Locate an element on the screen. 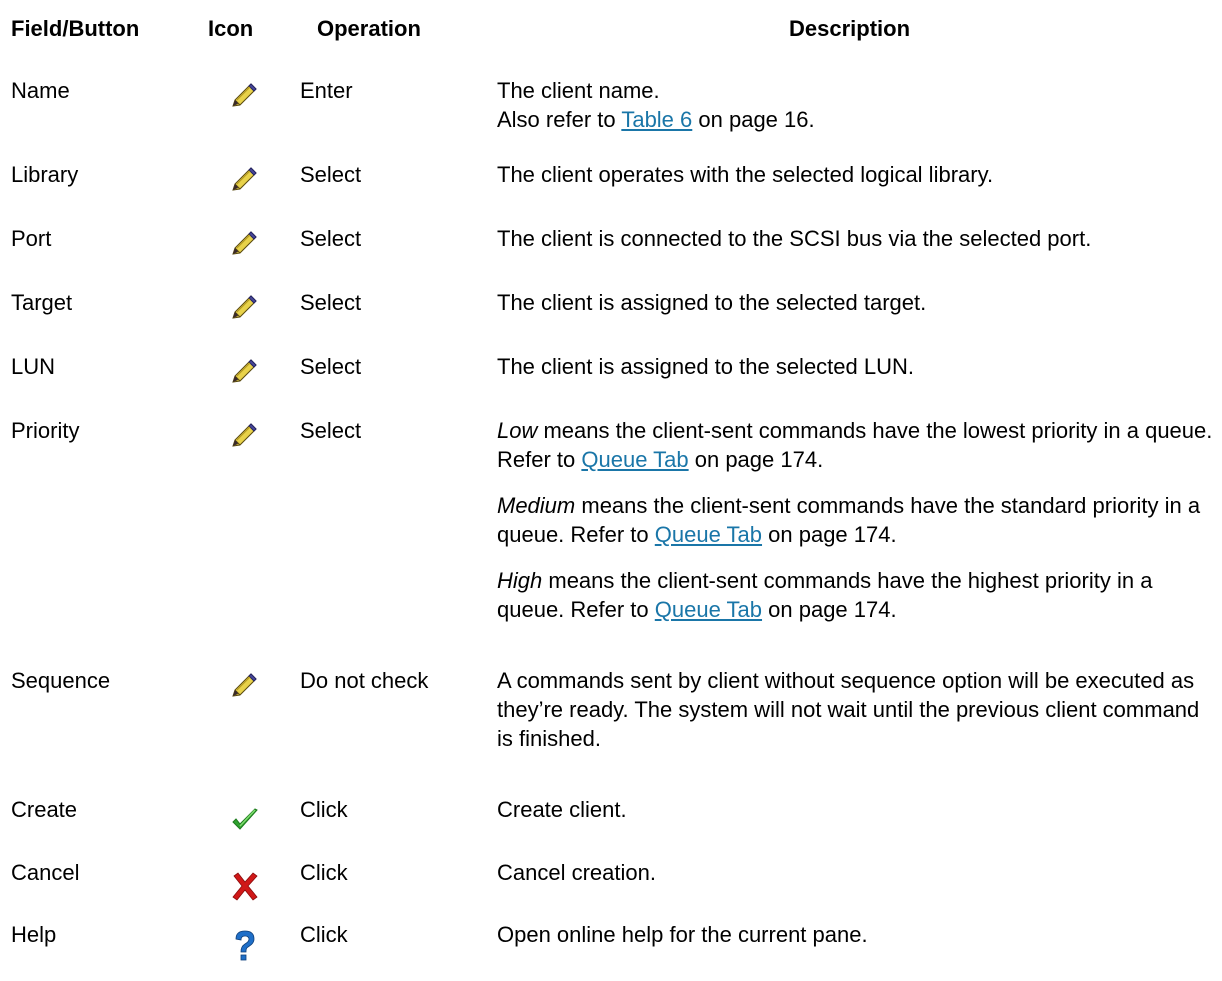  row-description: Cancel creation. is located at coordinates (576, 872).